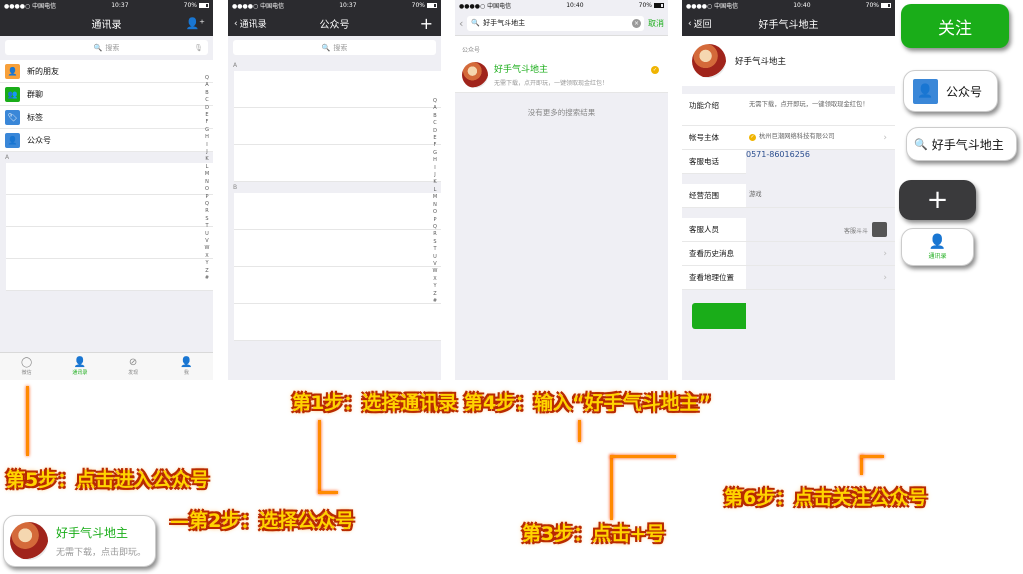 Image resolution: width=1023 pixels, height=574 pixels. Describe the element at coordinates (461, 23) in the screenshot. I see `chevron-left-icon: ‹` at that location.